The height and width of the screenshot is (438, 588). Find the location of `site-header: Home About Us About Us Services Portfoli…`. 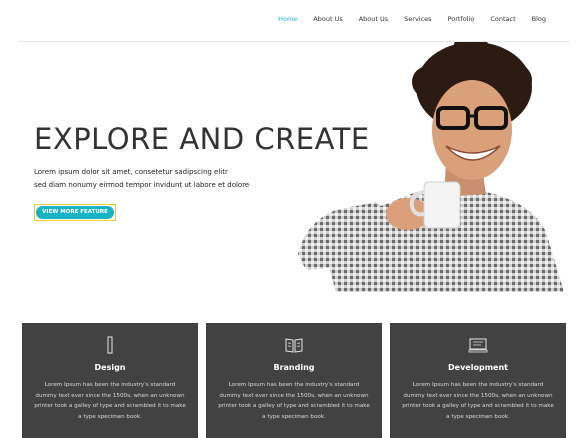

site-header: Home About Us About Us Services Portfoli… is located at coordinates (294, 21).